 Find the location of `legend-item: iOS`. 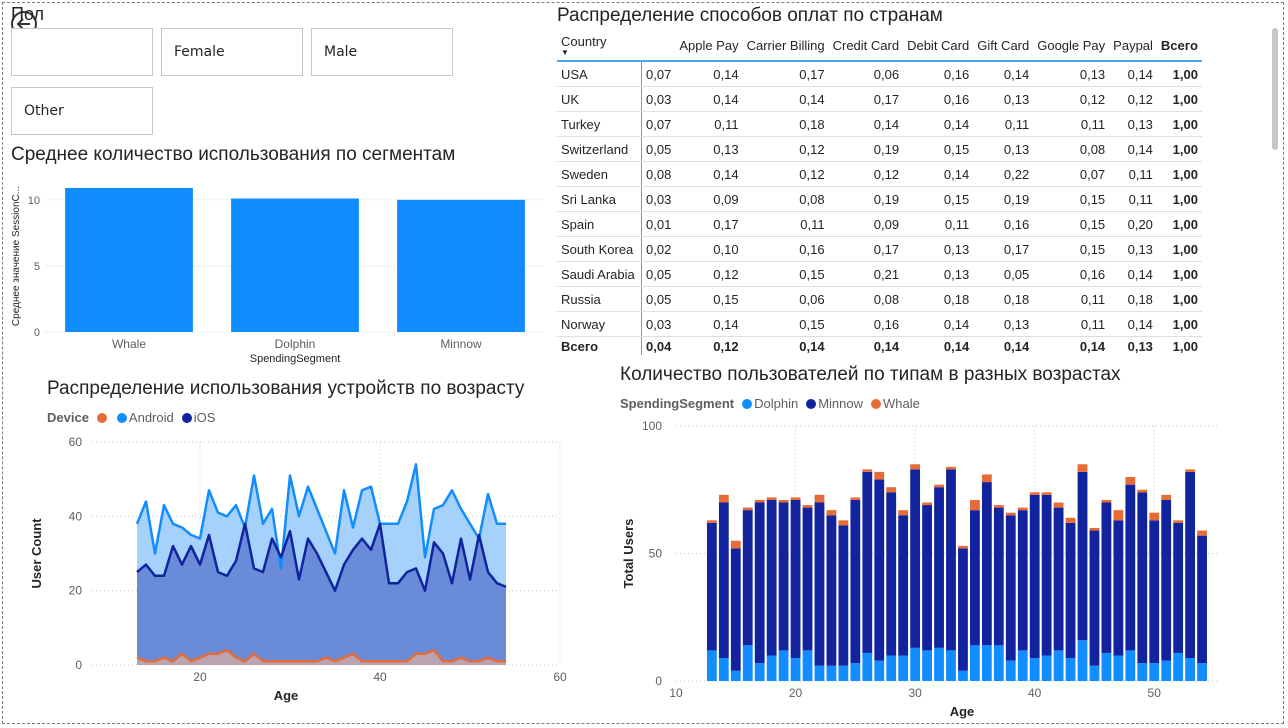

legend-item: iOS is located at coordinates (198, 417).